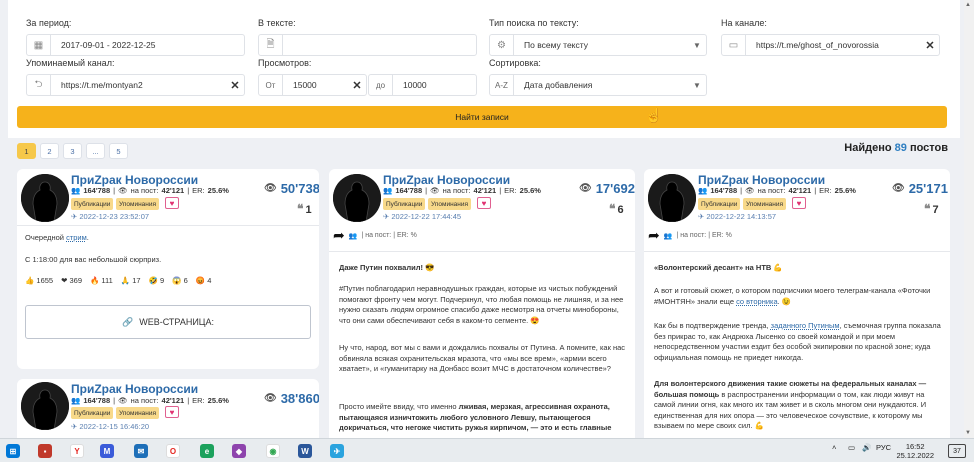  What do you see at coordinates (239, 451) in the screenshot?
I see `app-icon: ◆` at bounding box center [239, 451].